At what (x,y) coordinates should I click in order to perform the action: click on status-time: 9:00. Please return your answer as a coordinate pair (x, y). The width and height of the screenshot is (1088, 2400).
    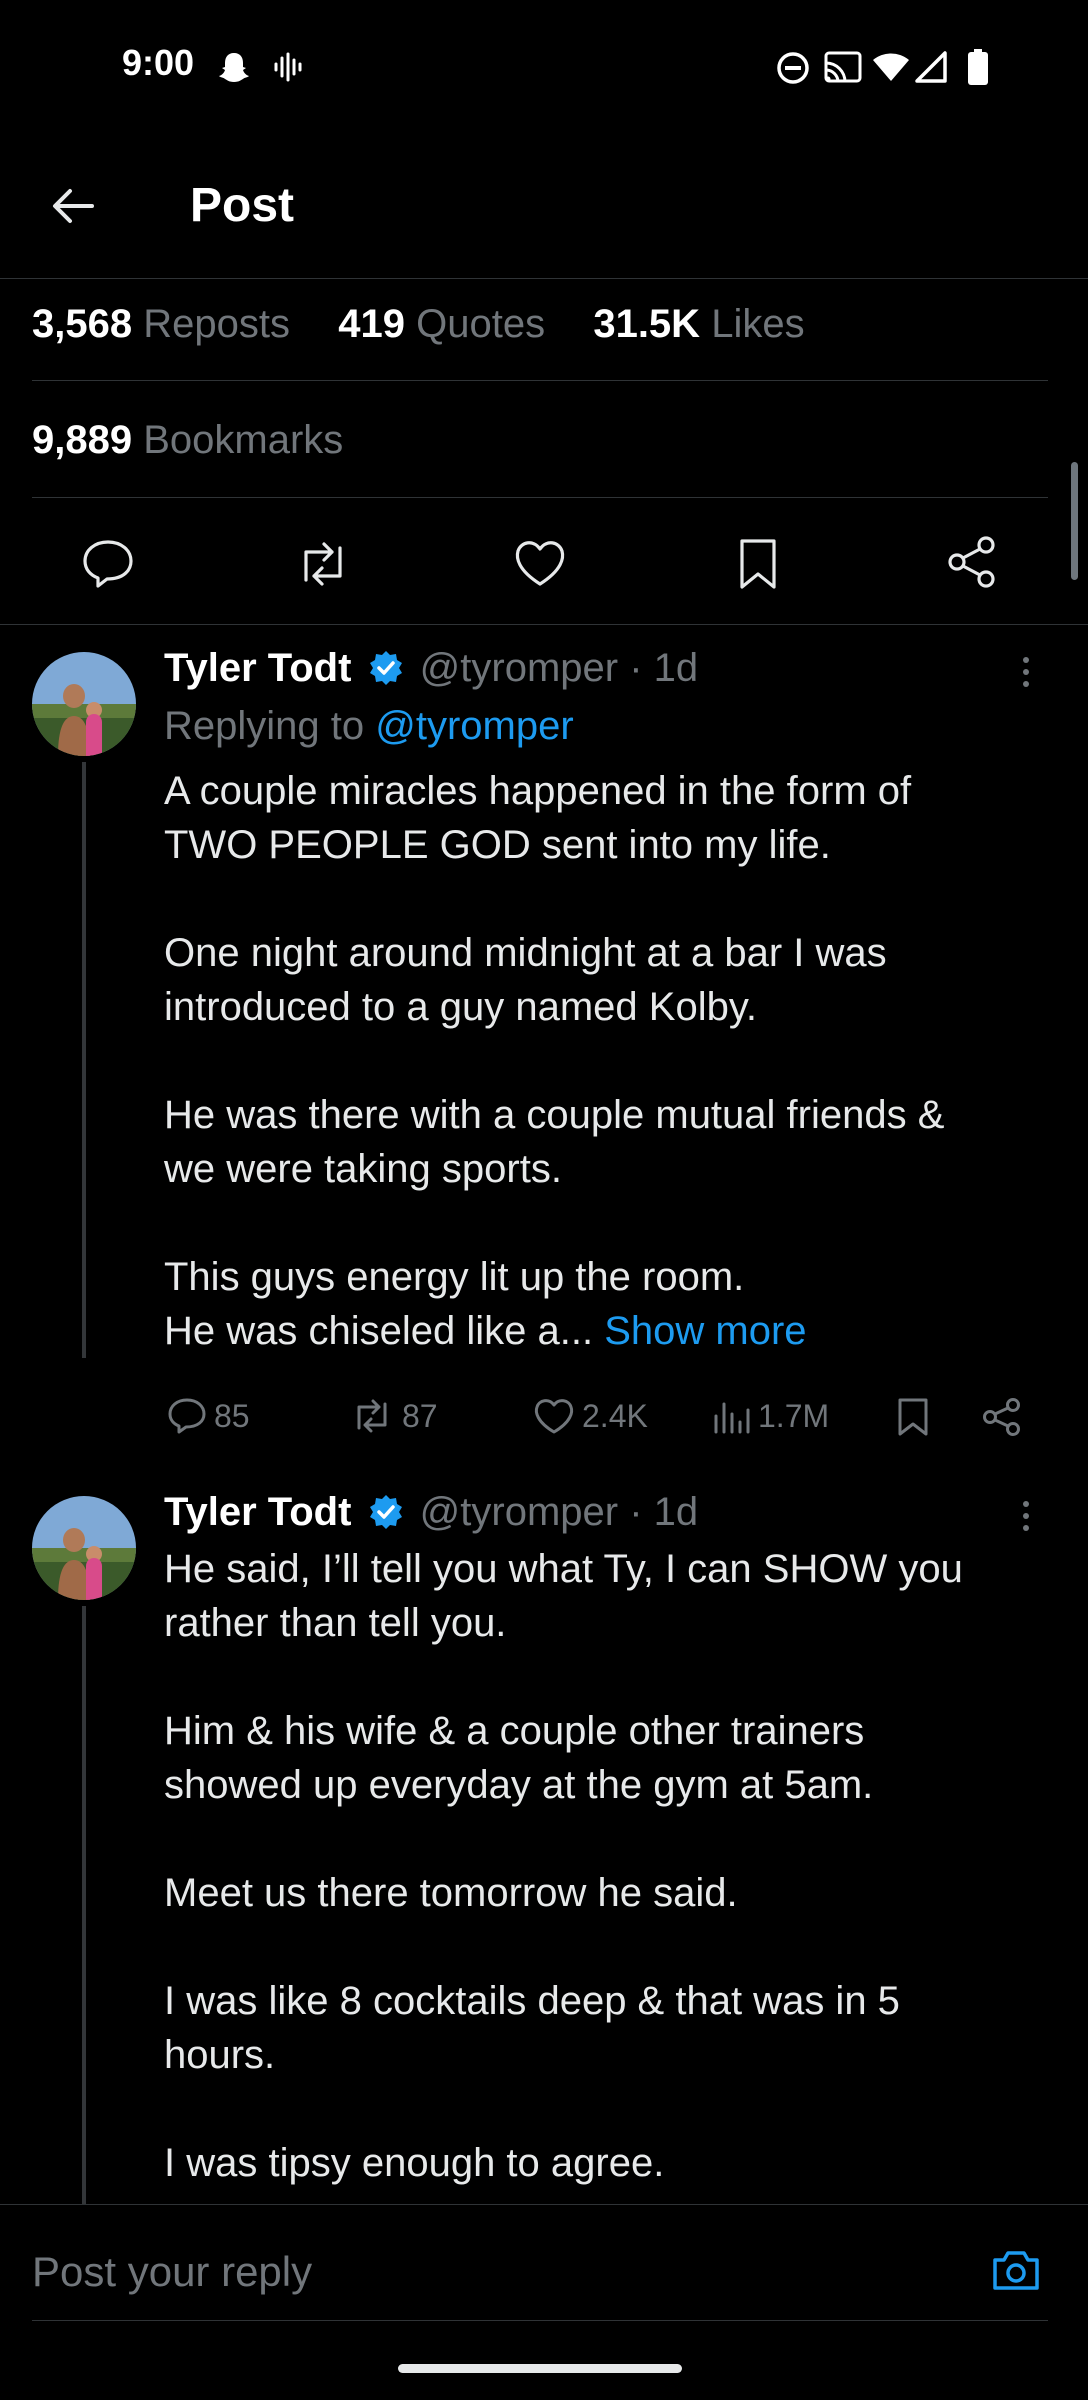
    Looking at the image, I should click on (158, 62).